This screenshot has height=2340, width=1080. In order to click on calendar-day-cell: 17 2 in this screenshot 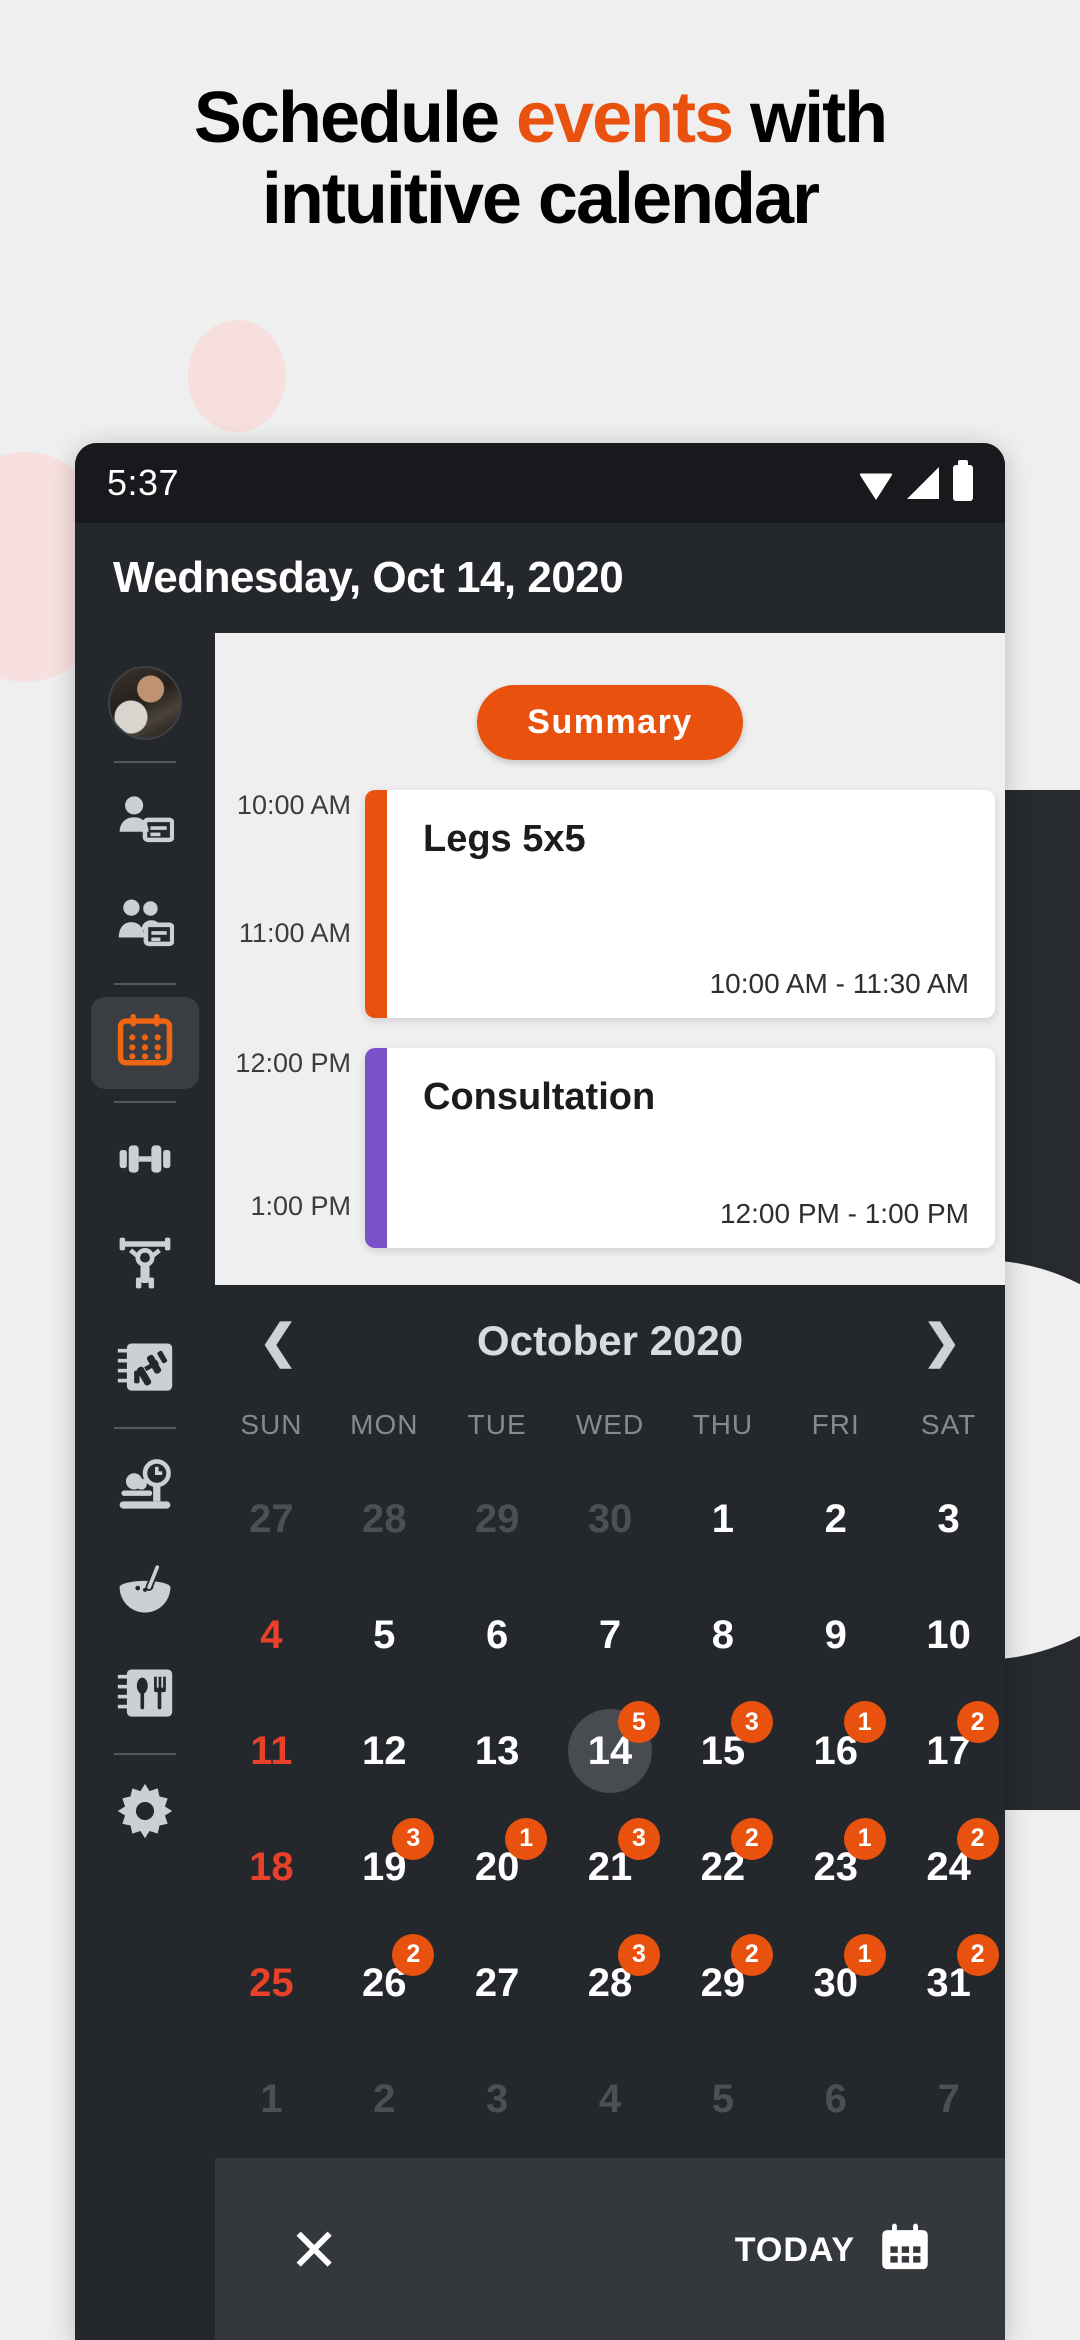, I will do `click(948, 1751)`.